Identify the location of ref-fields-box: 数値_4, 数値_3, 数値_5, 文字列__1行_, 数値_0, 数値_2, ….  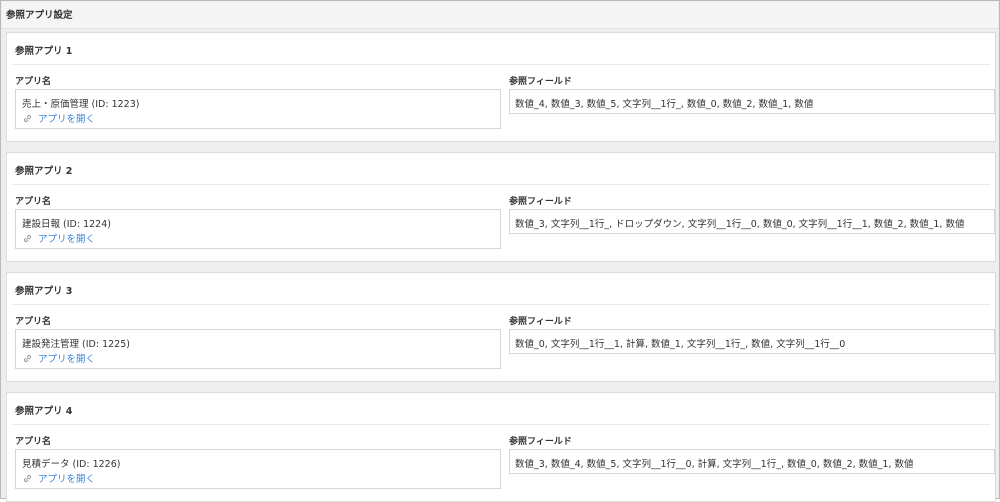
(752, 101).